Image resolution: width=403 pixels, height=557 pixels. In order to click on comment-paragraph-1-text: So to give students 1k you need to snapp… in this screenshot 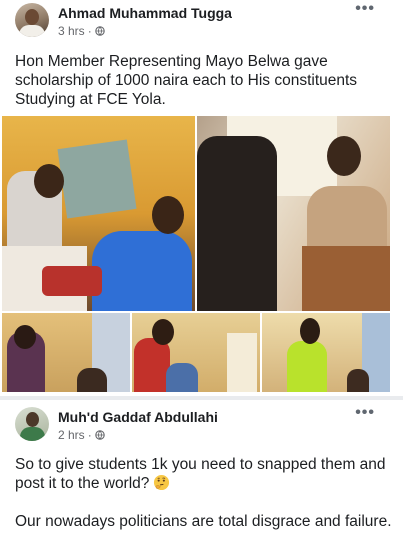, I will do `click(200, 474)`.